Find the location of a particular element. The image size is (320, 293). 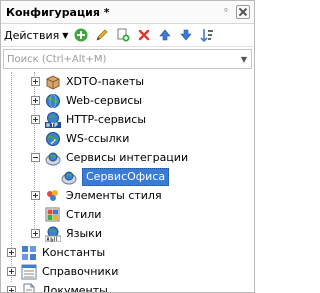

style-item-icon is located at coordinates (53, 196).